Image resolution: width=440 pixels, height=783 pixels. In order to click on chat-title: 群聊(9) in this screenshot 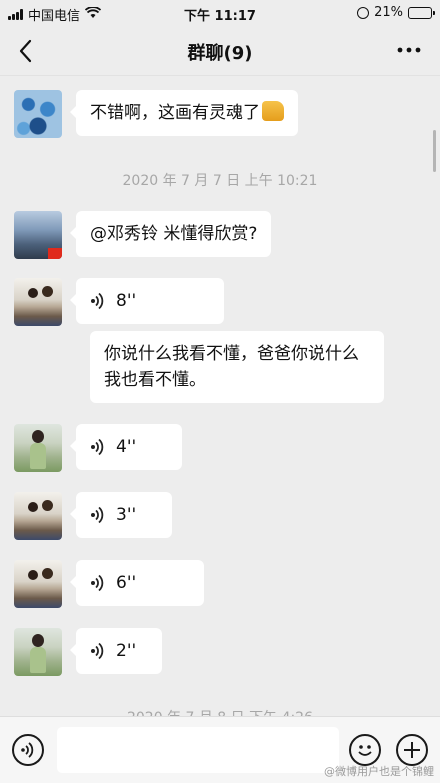, I will do `click(220, 53)`.